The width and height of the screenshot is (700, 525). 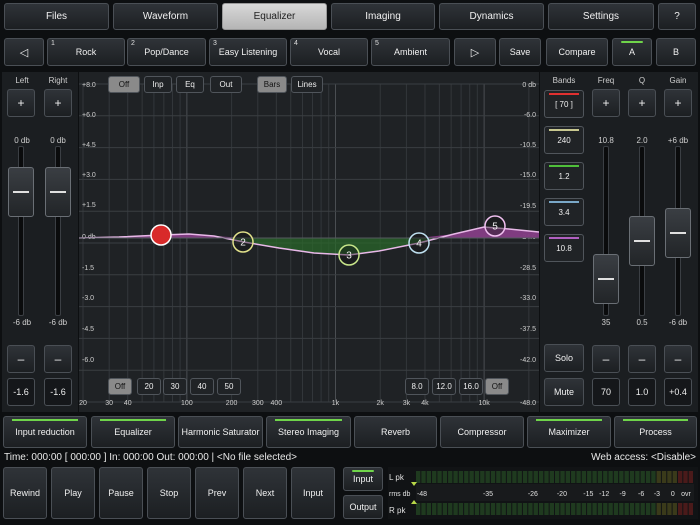 I want to click on freq-minus-button: –, so click(x=606, y=359).